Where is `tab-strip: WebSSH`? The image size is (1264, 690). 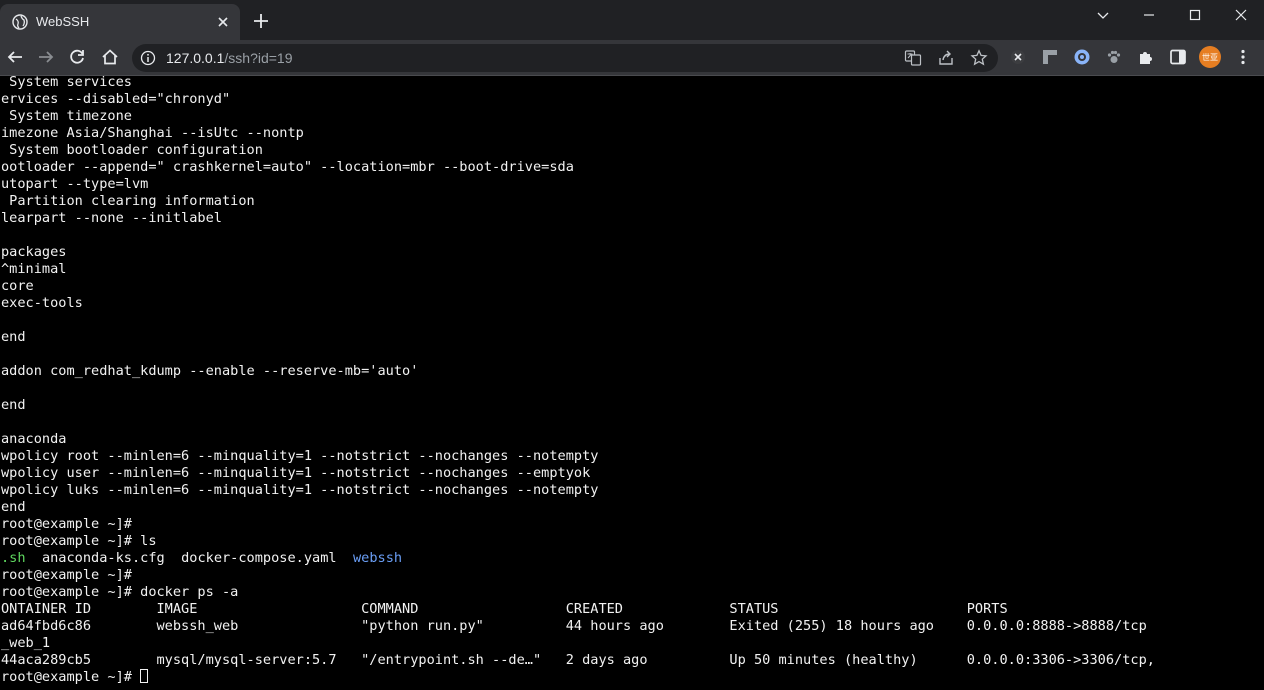 tab-strip: WebSSH is located at coordinates (632, 20).